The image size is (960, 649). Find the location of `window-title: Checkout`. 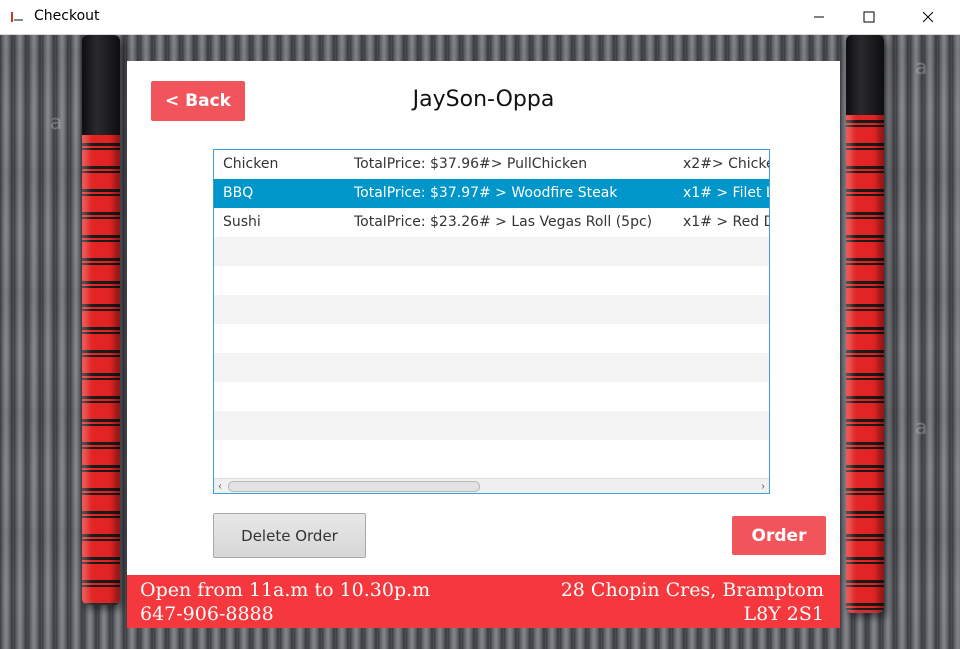

window-title: Checkout is located at coordinates (67, 16).